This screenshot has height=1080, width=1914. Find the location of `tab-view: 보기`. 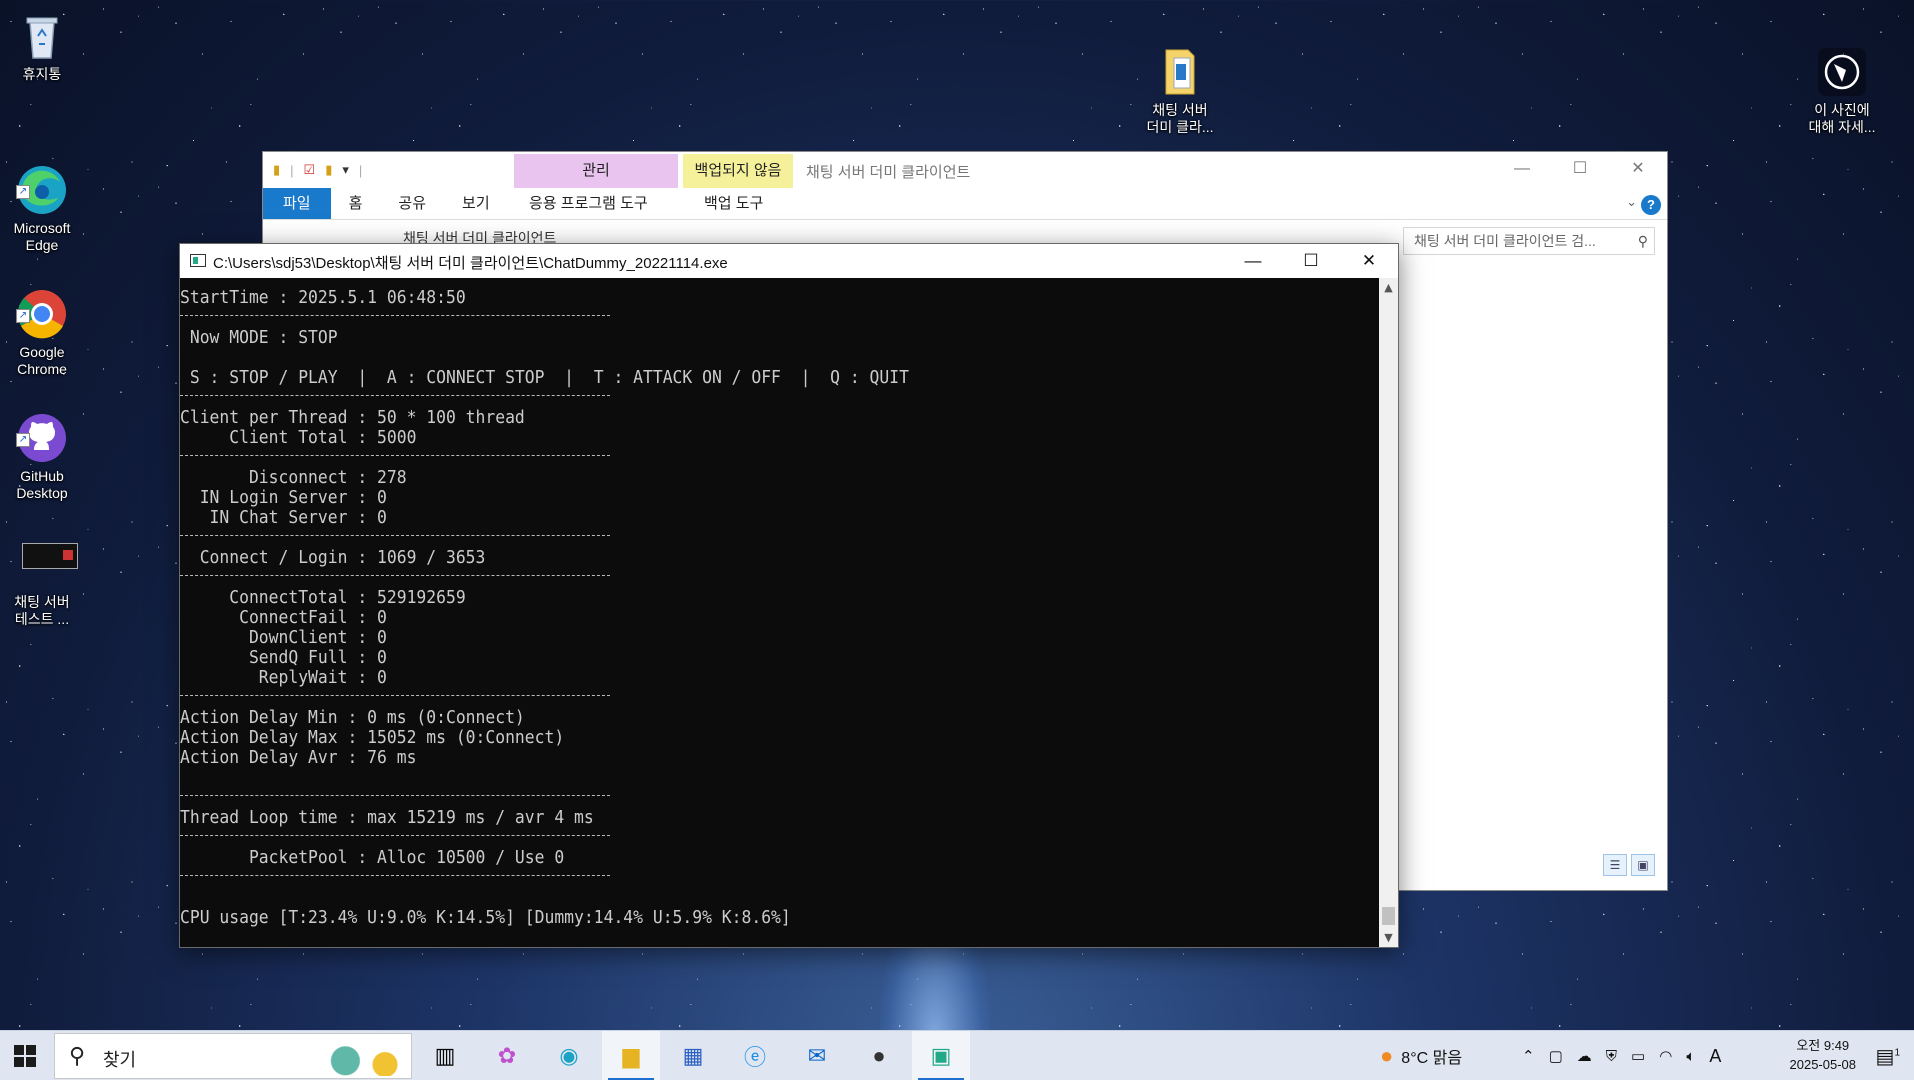

tab-view: 보기 is located at coordinates (476, 203).